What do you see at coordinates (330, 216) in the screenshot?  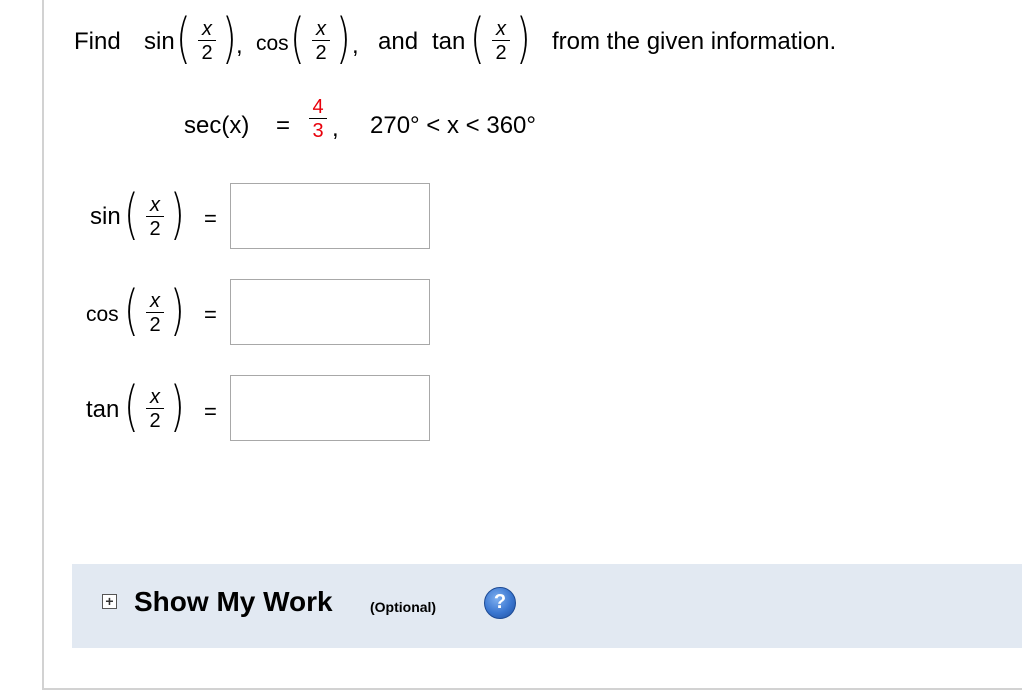 I see `sin-half-answer-input` at bounding box center [330, 216].